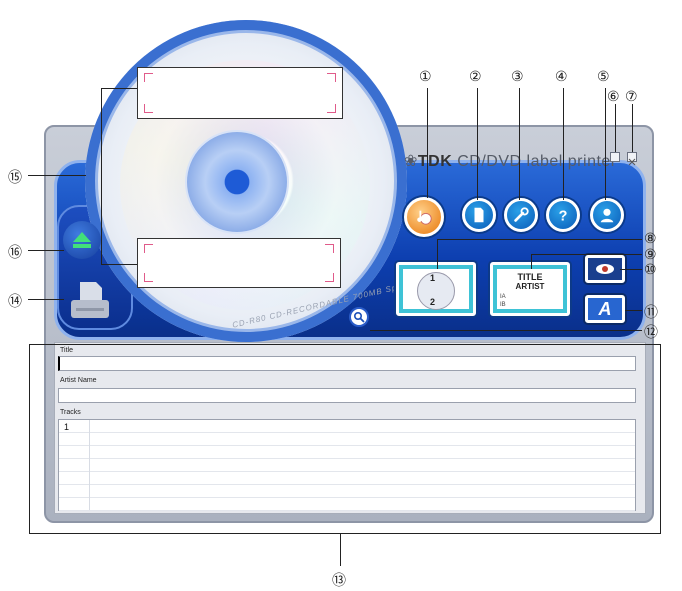 The width and height of the screenshot is (682, 591). I want to click on callout-6: ⑥, so click(613, 96).